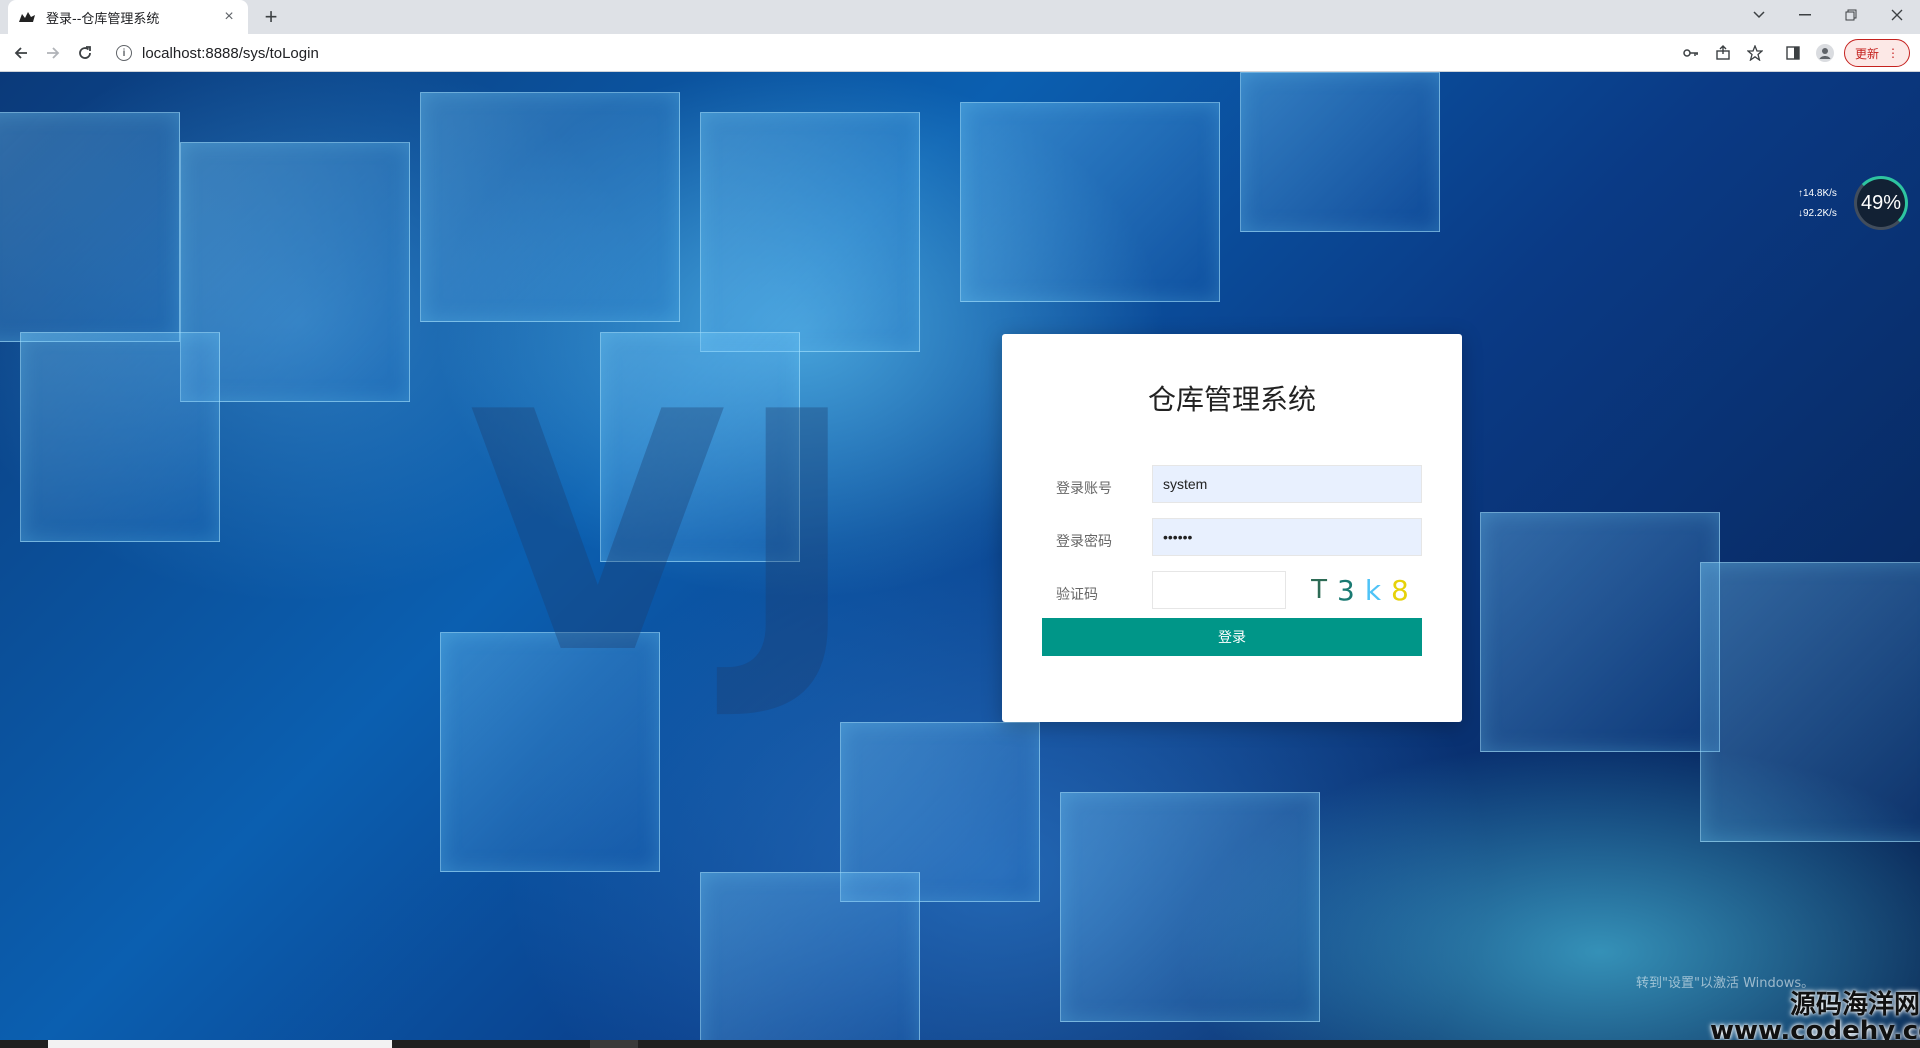 The image size is (1920, 1048). I want to click on new-tab-button: +, so click(271, 17).